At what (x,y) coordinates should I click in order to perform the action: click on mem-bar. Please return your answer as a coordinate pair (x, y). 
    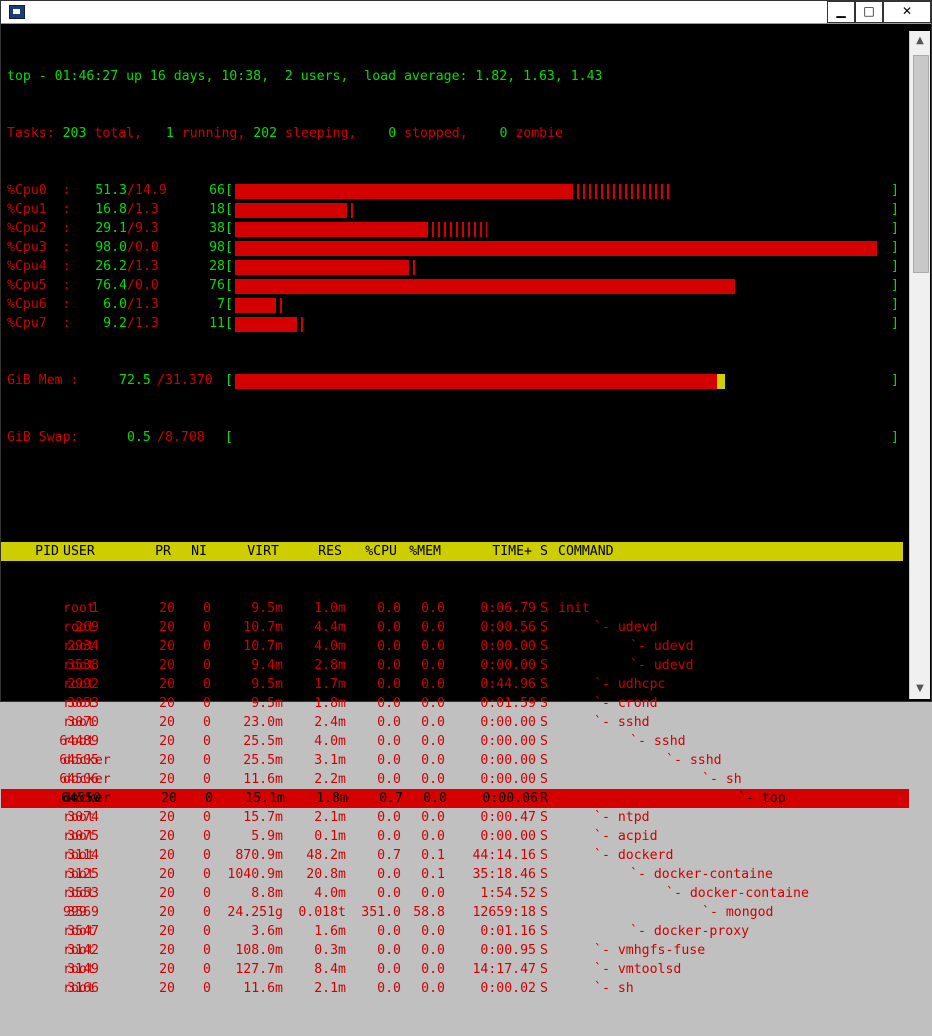
    Looking at the image, I should click on (476, 381).